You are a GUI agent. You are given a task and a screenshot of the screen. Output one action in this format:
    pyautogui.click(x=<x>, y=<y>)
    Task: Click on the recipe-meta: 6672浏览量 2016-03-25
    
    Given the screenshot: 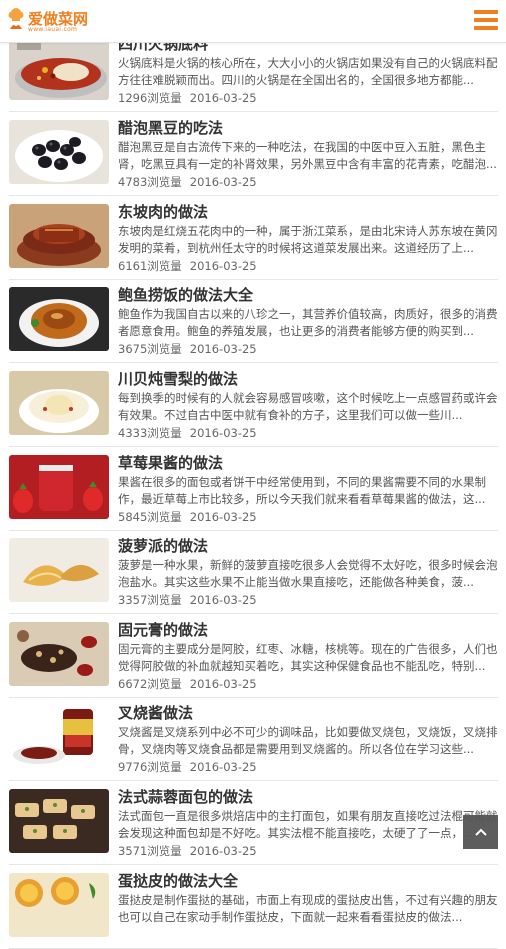 What is the action you would take?
    pyautogui.click(x=187, y=684)
    